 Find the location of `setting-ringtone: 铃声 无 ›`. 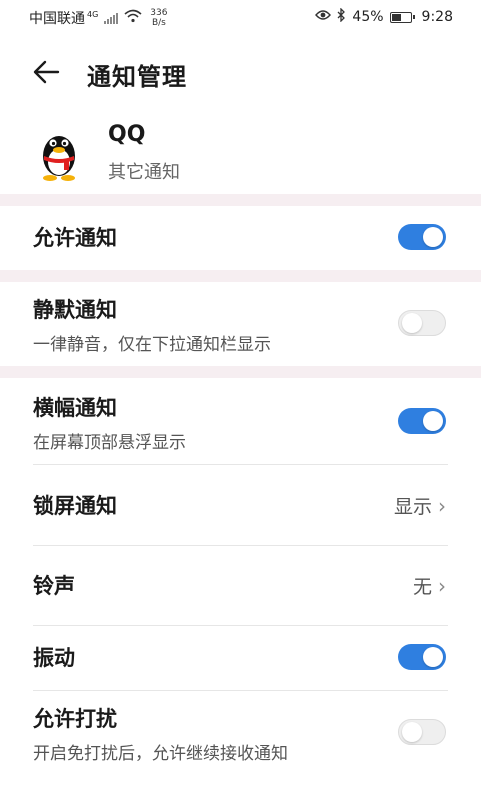

setting-ringtone: 铃声 无 › is located at coordinates (240, 587).